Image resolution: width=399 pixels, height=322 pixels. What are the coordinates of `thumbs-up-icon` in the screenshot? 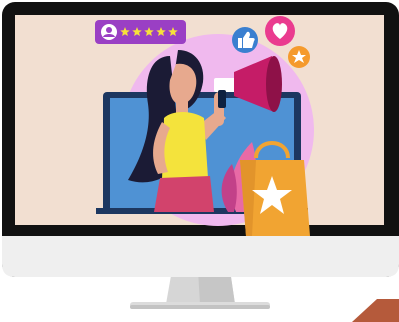 It's located at (245, 40).